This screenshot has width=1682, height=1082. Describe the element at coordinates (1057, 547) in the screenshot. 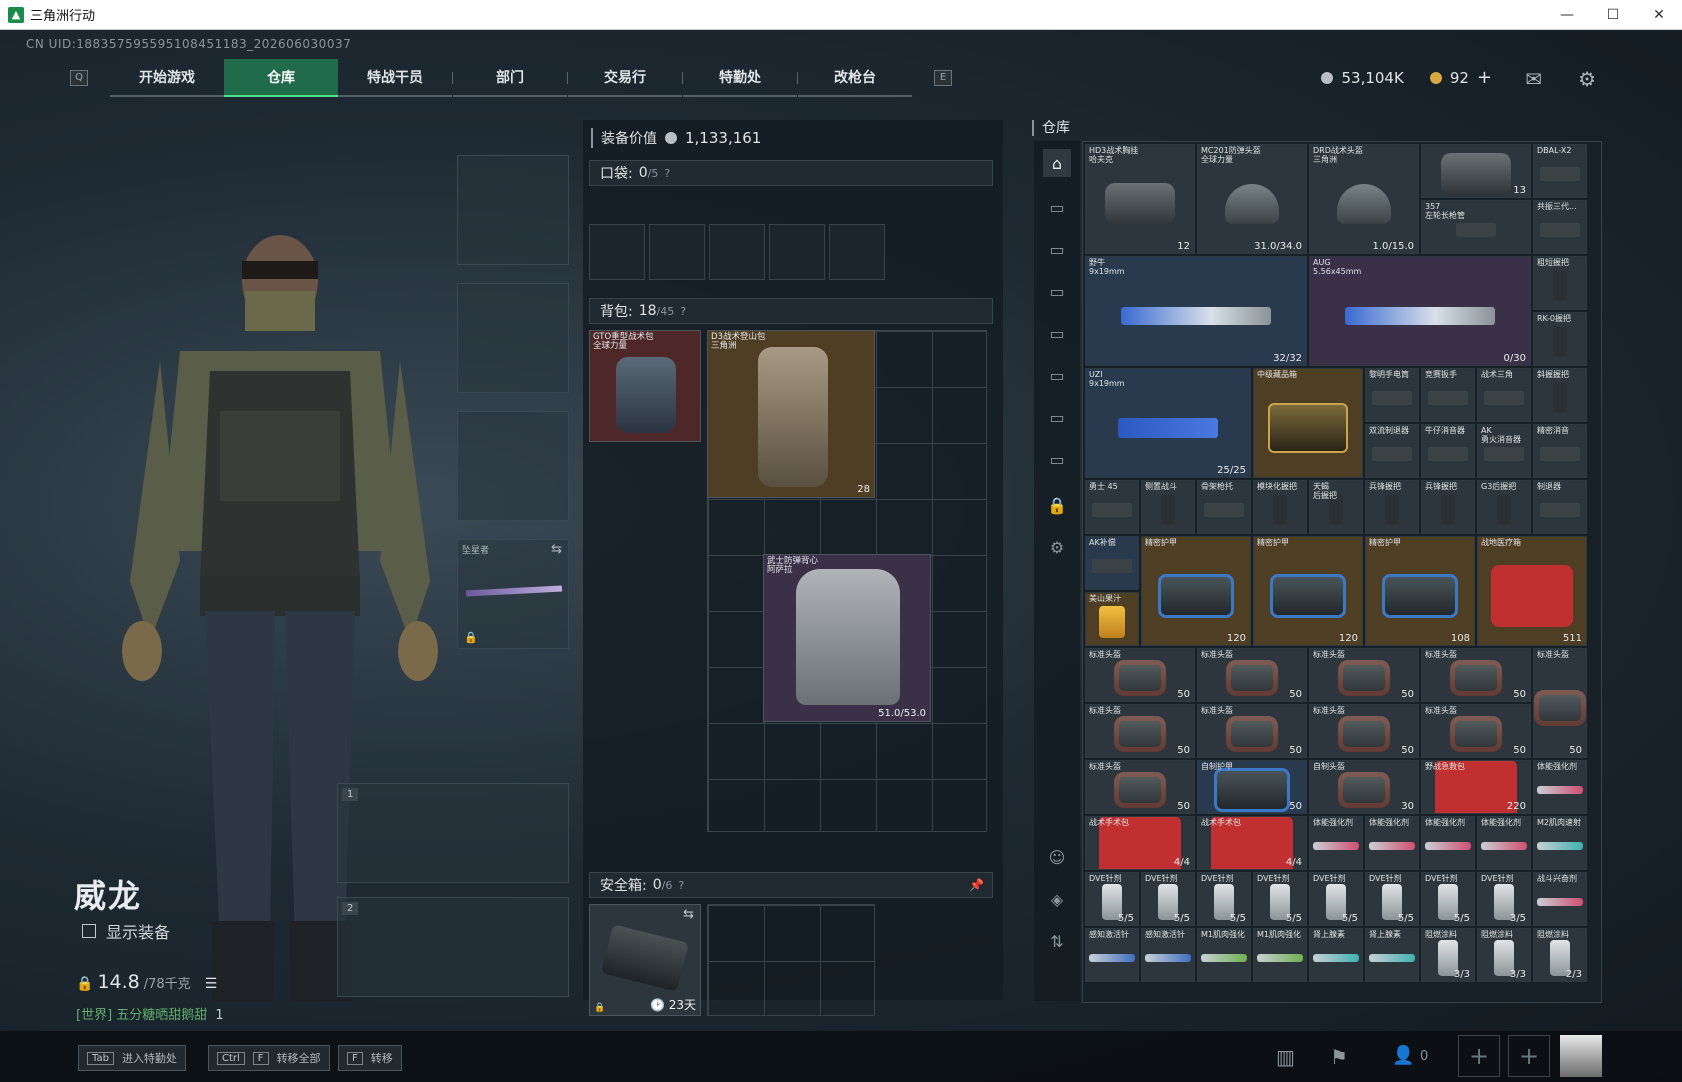

I see `settings-icon: ⚙` at that location.